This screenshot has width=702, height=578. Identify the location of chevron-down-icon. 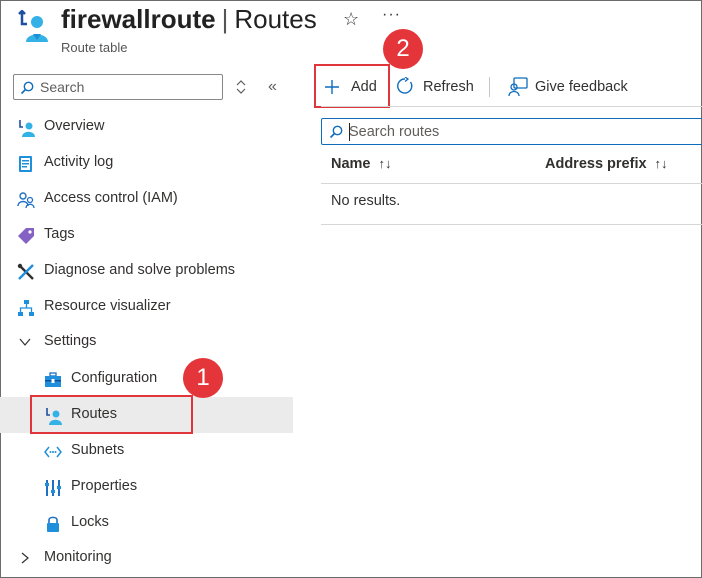
(25, 342).